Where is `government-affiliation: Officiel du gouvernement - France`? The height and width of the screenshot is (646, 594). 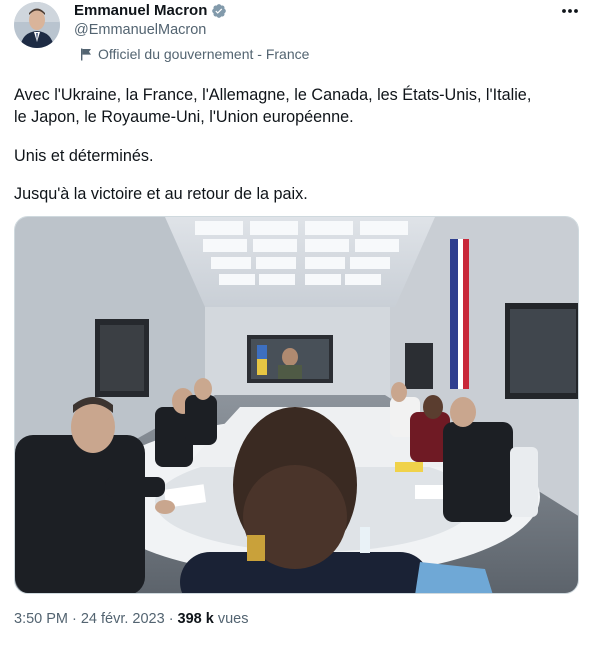
government-affiliation: Officiel du gouvernement - France is located at coordinates (194, 54).